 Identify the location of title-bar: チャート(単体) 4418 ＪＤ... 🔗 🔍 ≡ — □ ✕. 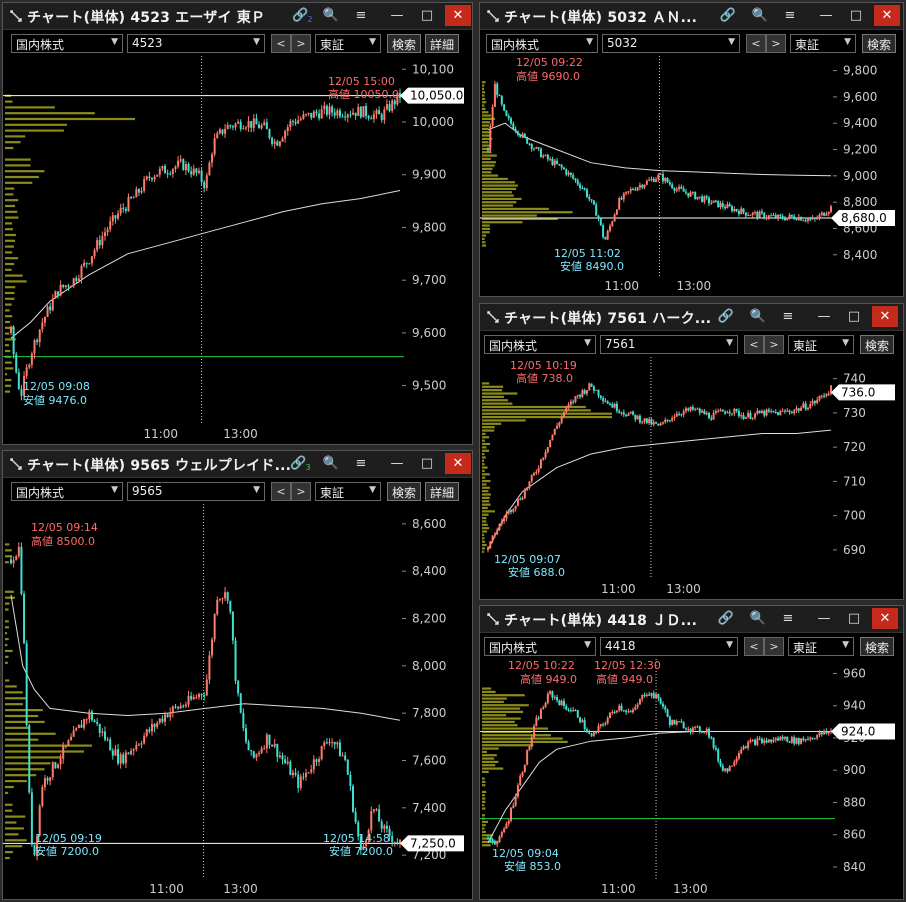
(691, 619).